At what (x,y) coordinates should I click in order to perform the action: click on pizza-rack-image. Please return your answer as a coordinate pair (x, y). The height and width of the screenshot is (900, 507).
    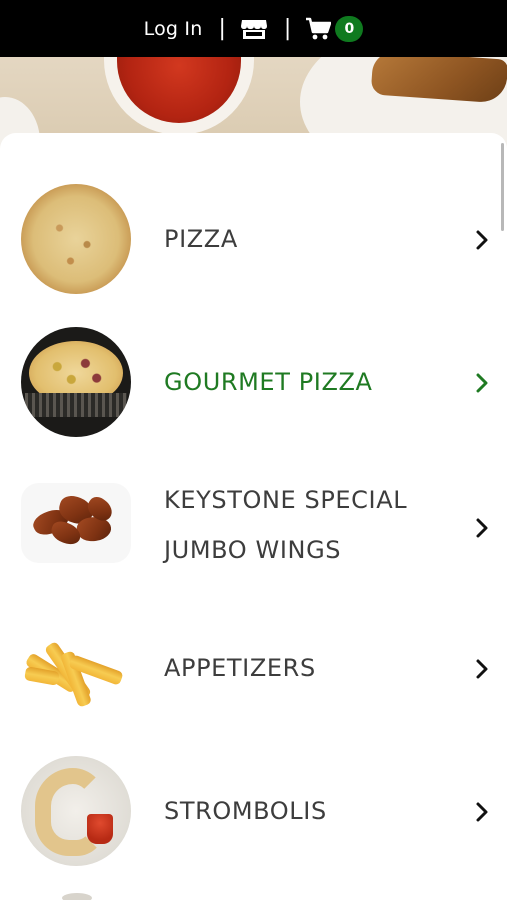
    Looking at the image, I should click on (76, 405).